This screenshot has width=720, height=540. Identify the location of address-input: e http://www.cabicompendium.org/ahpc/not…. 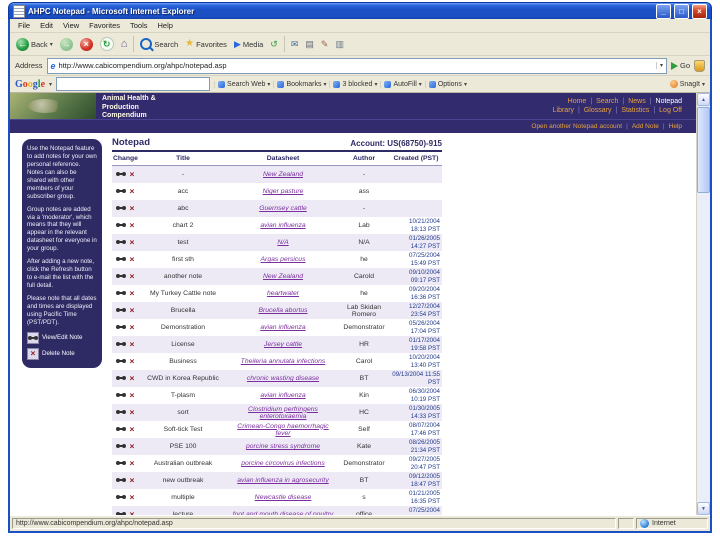
(356, 65).